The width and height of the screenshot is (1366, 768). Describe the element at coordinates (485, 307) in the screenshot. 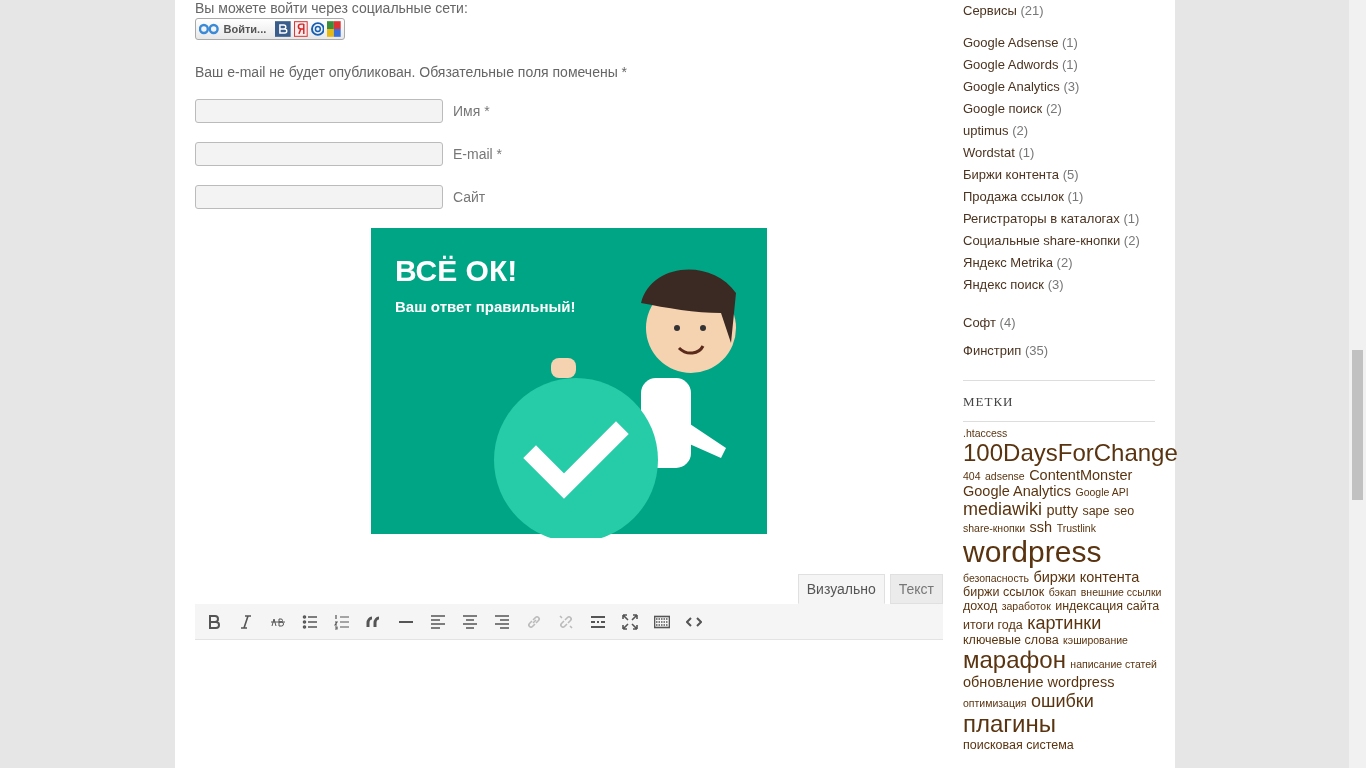

I see `success-subtitle: Ваш ответ правильный!` at that location.